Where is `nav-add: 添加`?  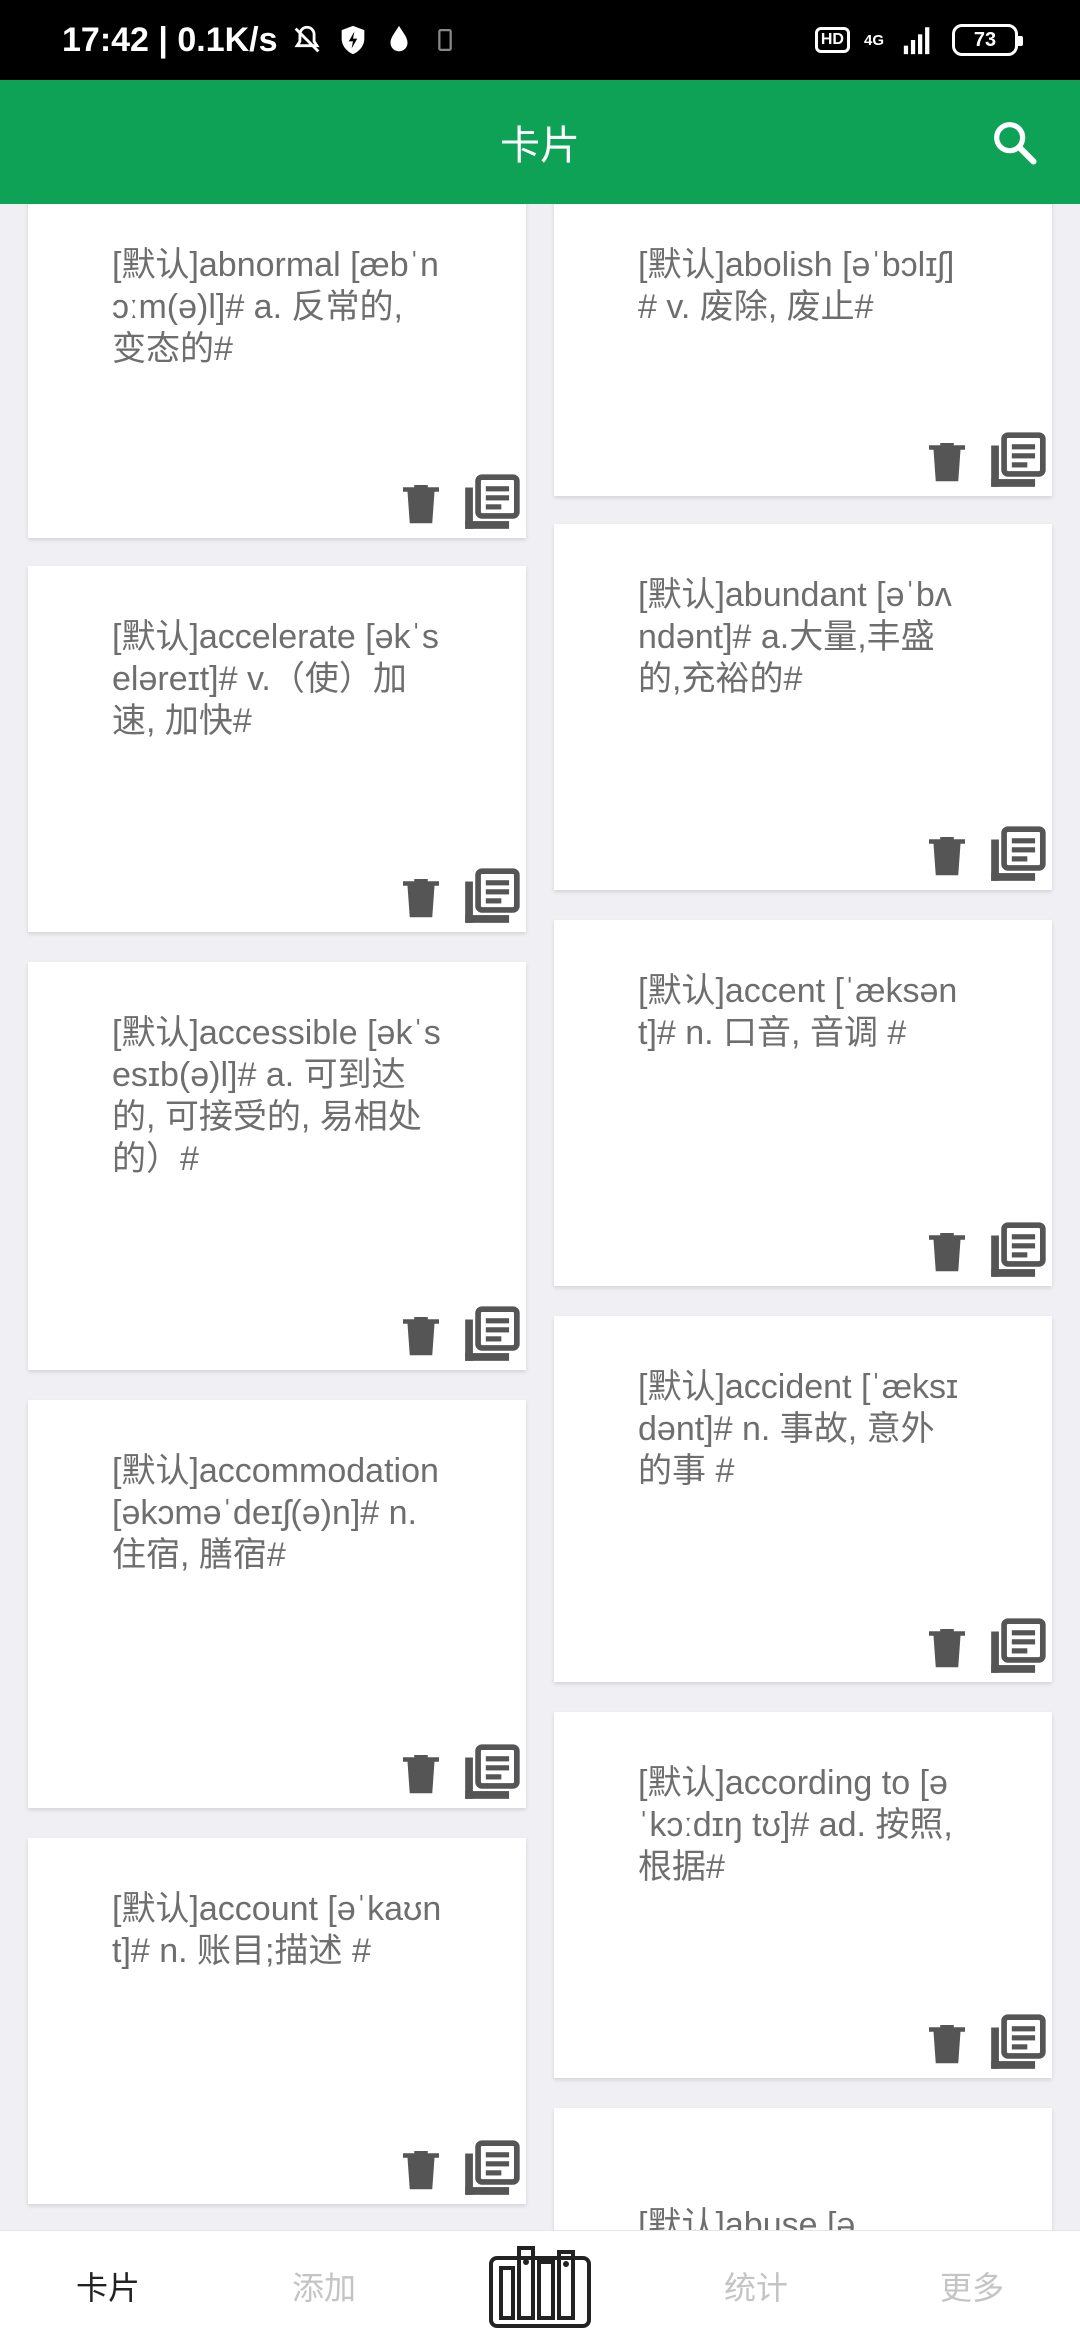
nav-add: 添加 is located at coordinates (324, 2286).